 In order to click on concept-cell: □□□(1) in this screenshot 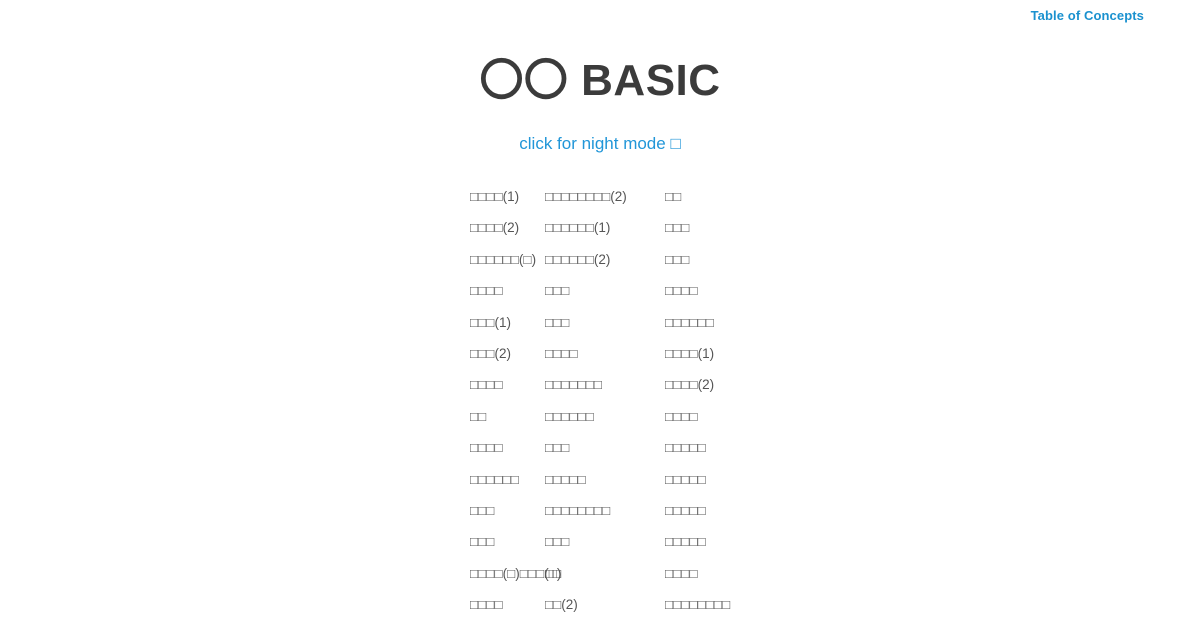, I will do `click(507, 322)`.